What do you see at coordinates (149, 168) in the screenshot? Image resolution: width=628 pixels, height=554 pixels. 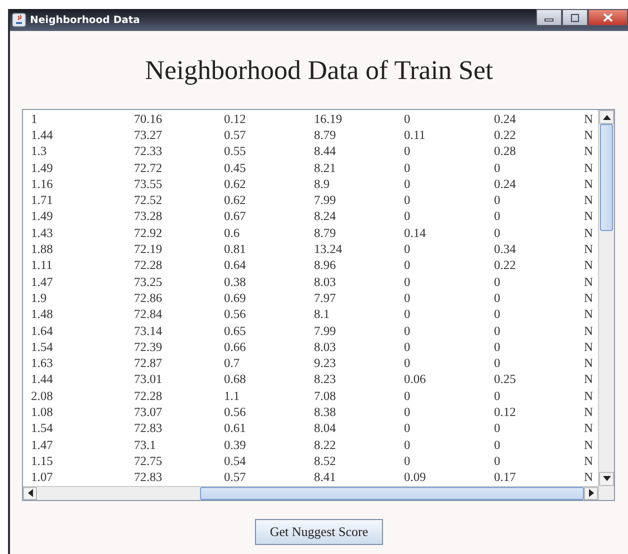 I see `table-cell-text: 72.72` at bounding box center [149, 168].